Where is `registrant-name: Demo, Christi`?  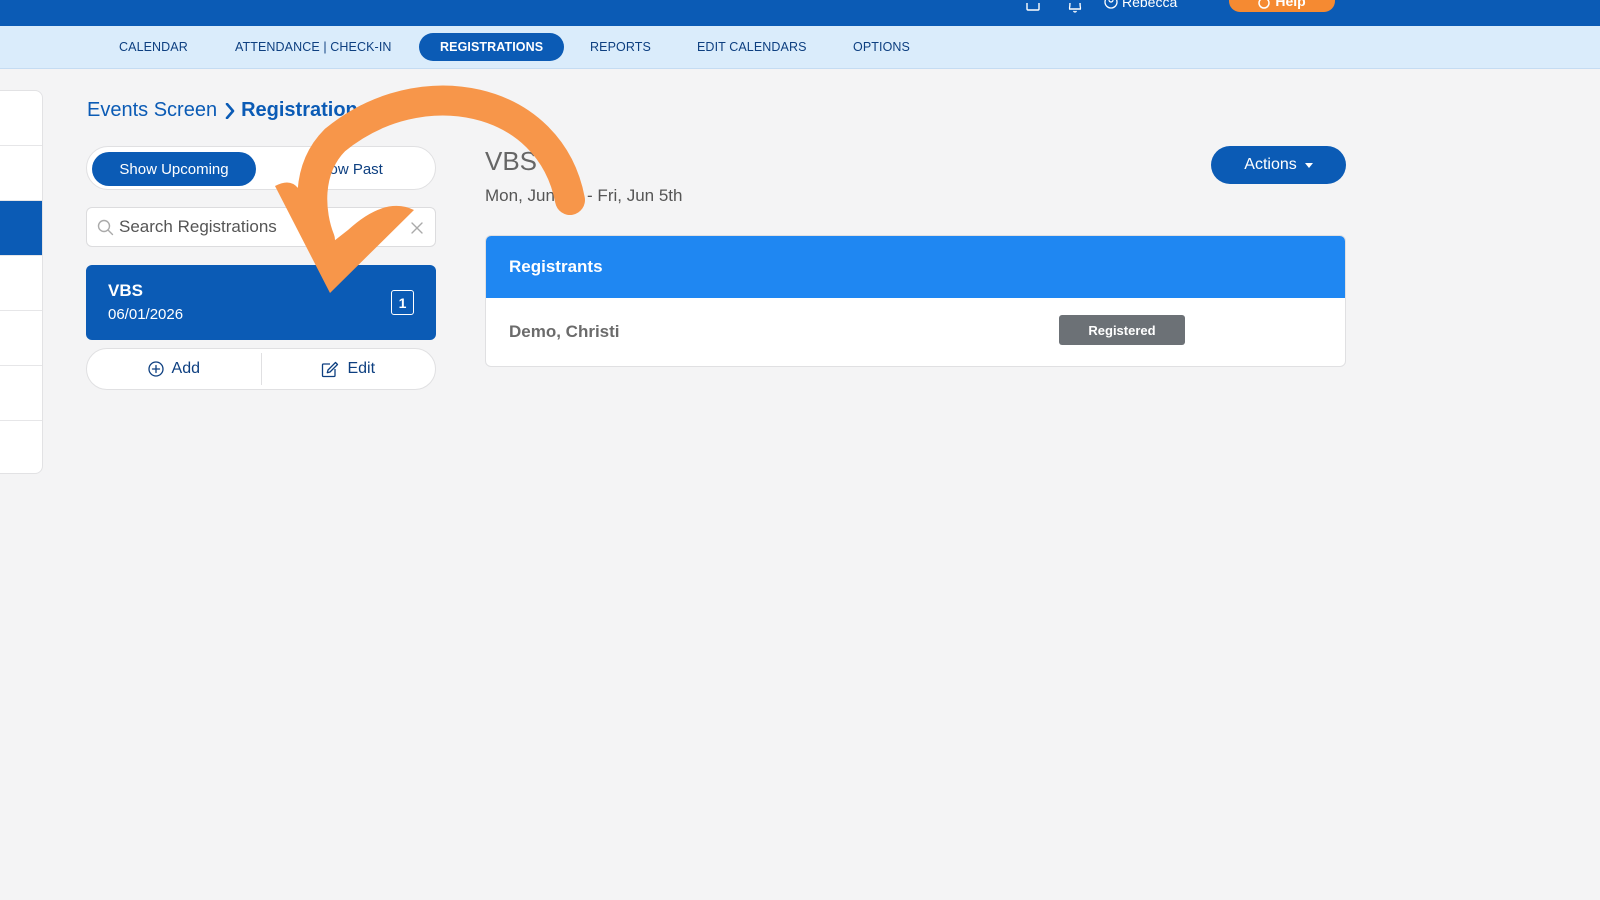
registrant-name: Demo, Christi is located at coordinates (564, 332).